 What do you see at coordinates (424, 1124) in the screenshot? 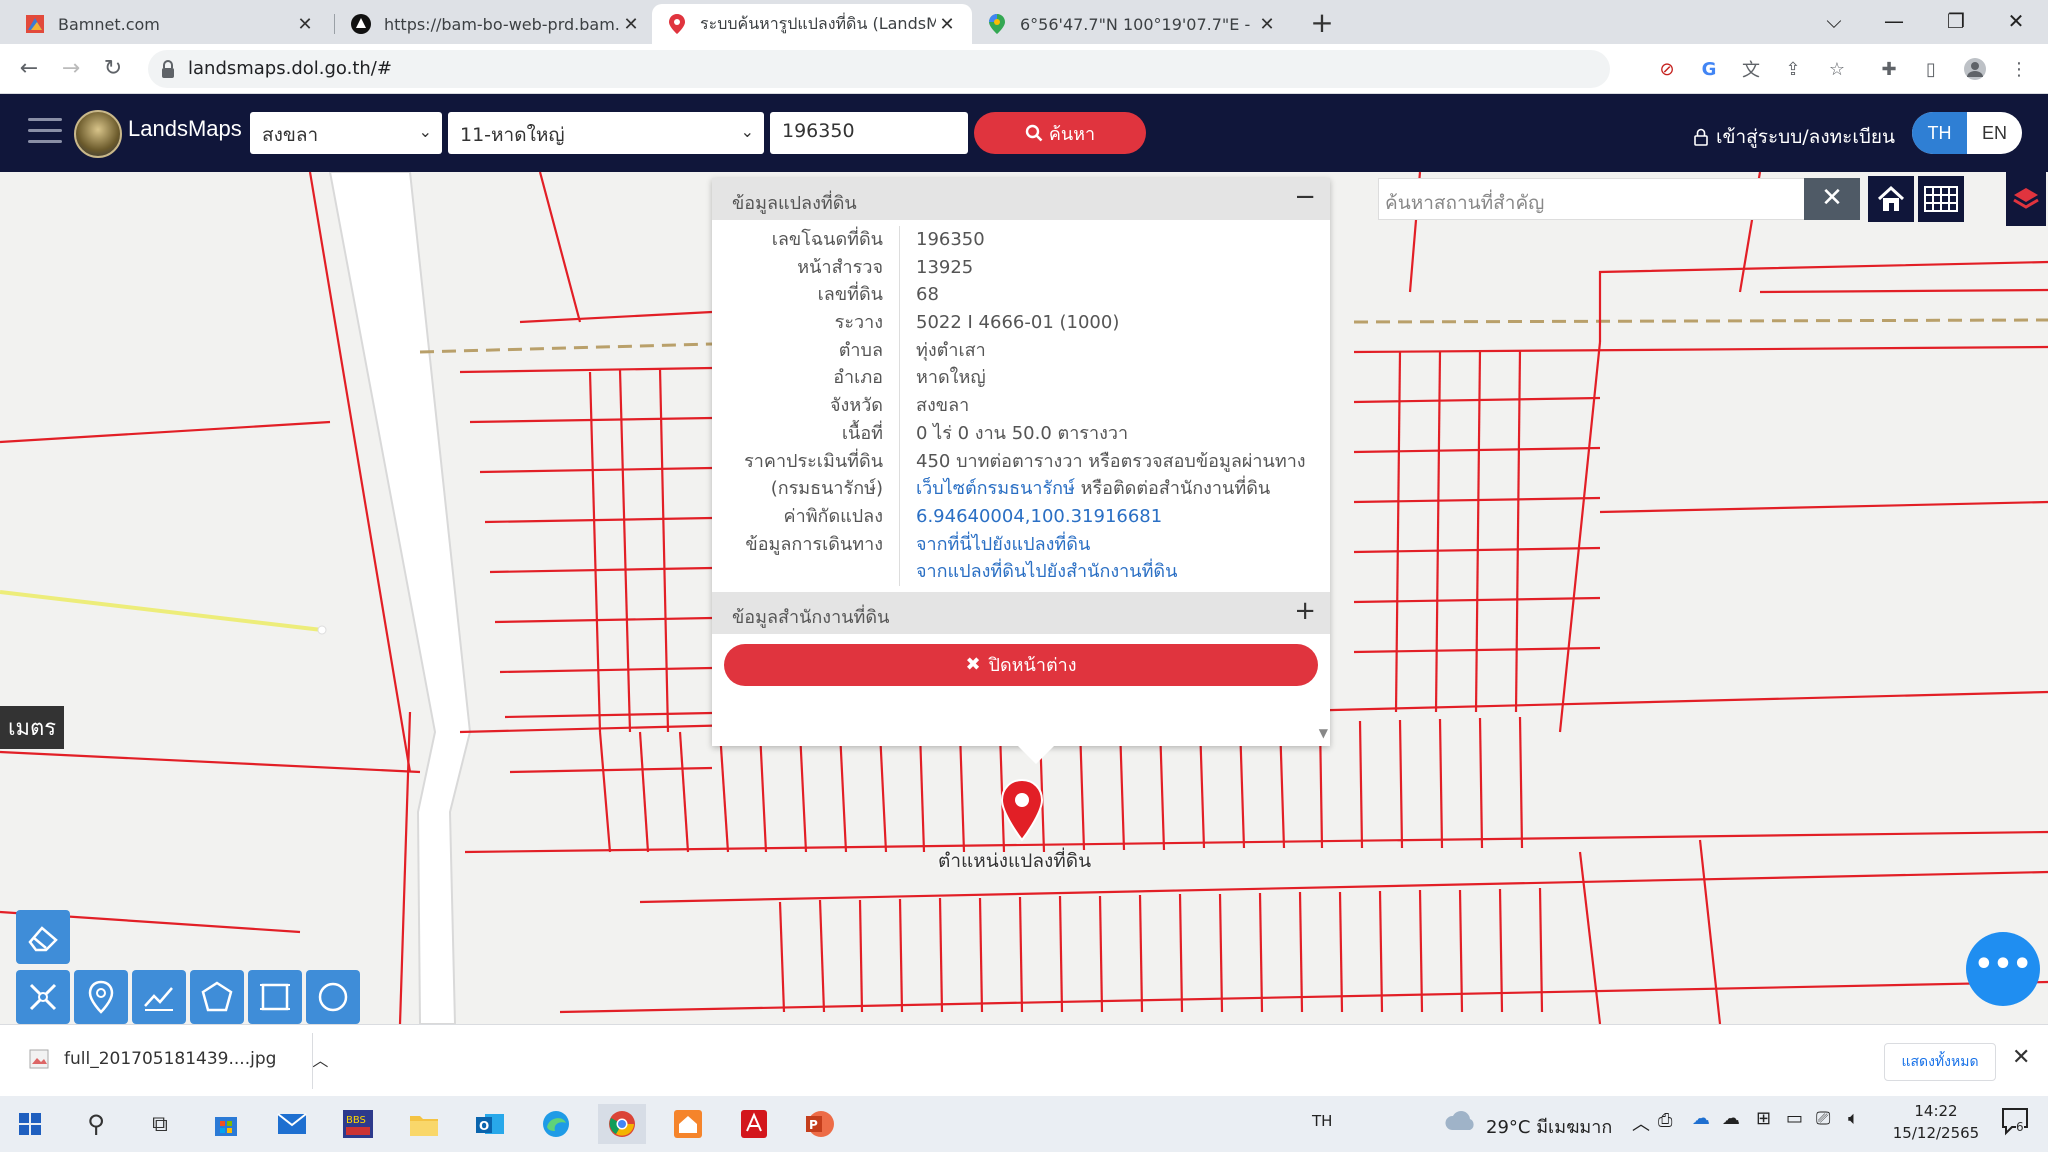
I see `file-explorer-icon` at bounding box center [424, 1124].